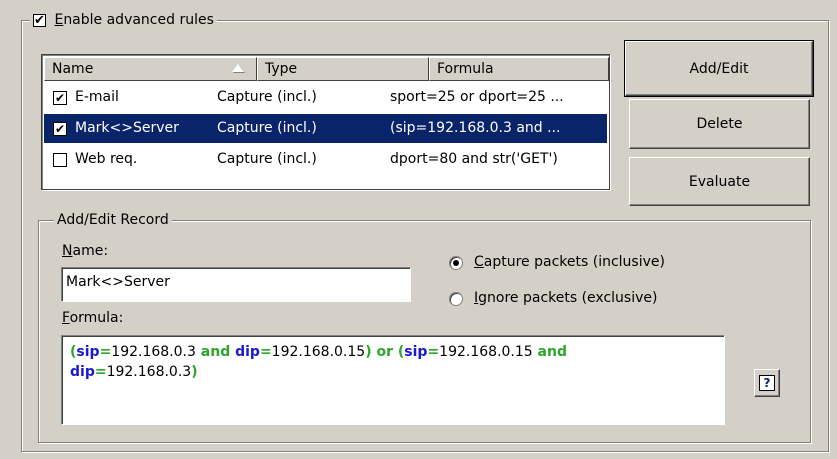 The image size is (837, 459). Describe the element at coordinates (138, 20) in the screenshot. I see `enable-label: nable advanced rules` at that location.